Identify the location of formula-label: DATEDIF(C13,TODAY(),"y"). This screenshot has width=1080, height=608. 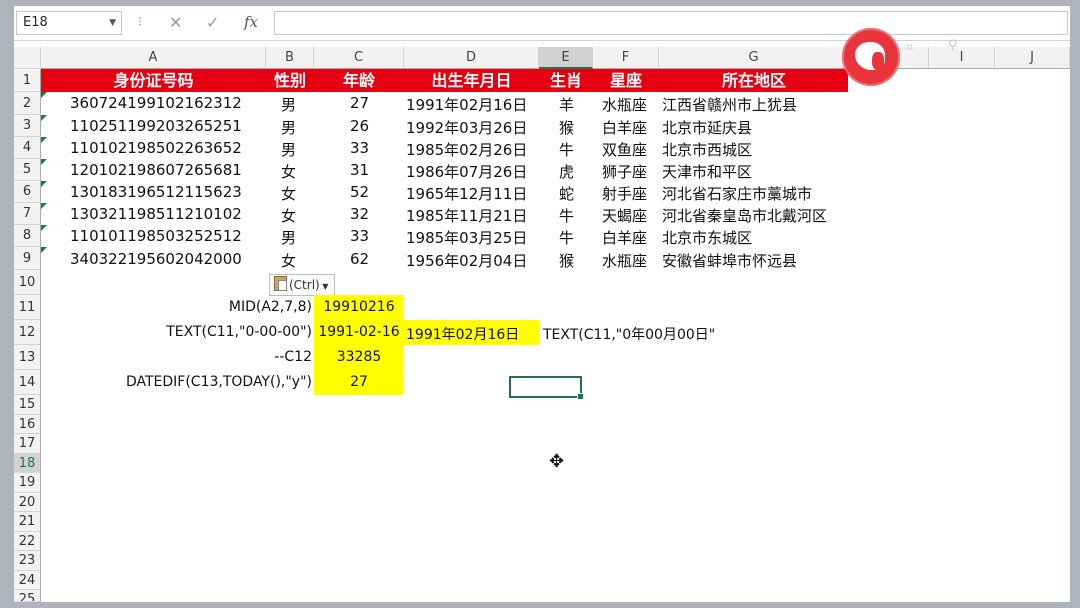
(193, 382).